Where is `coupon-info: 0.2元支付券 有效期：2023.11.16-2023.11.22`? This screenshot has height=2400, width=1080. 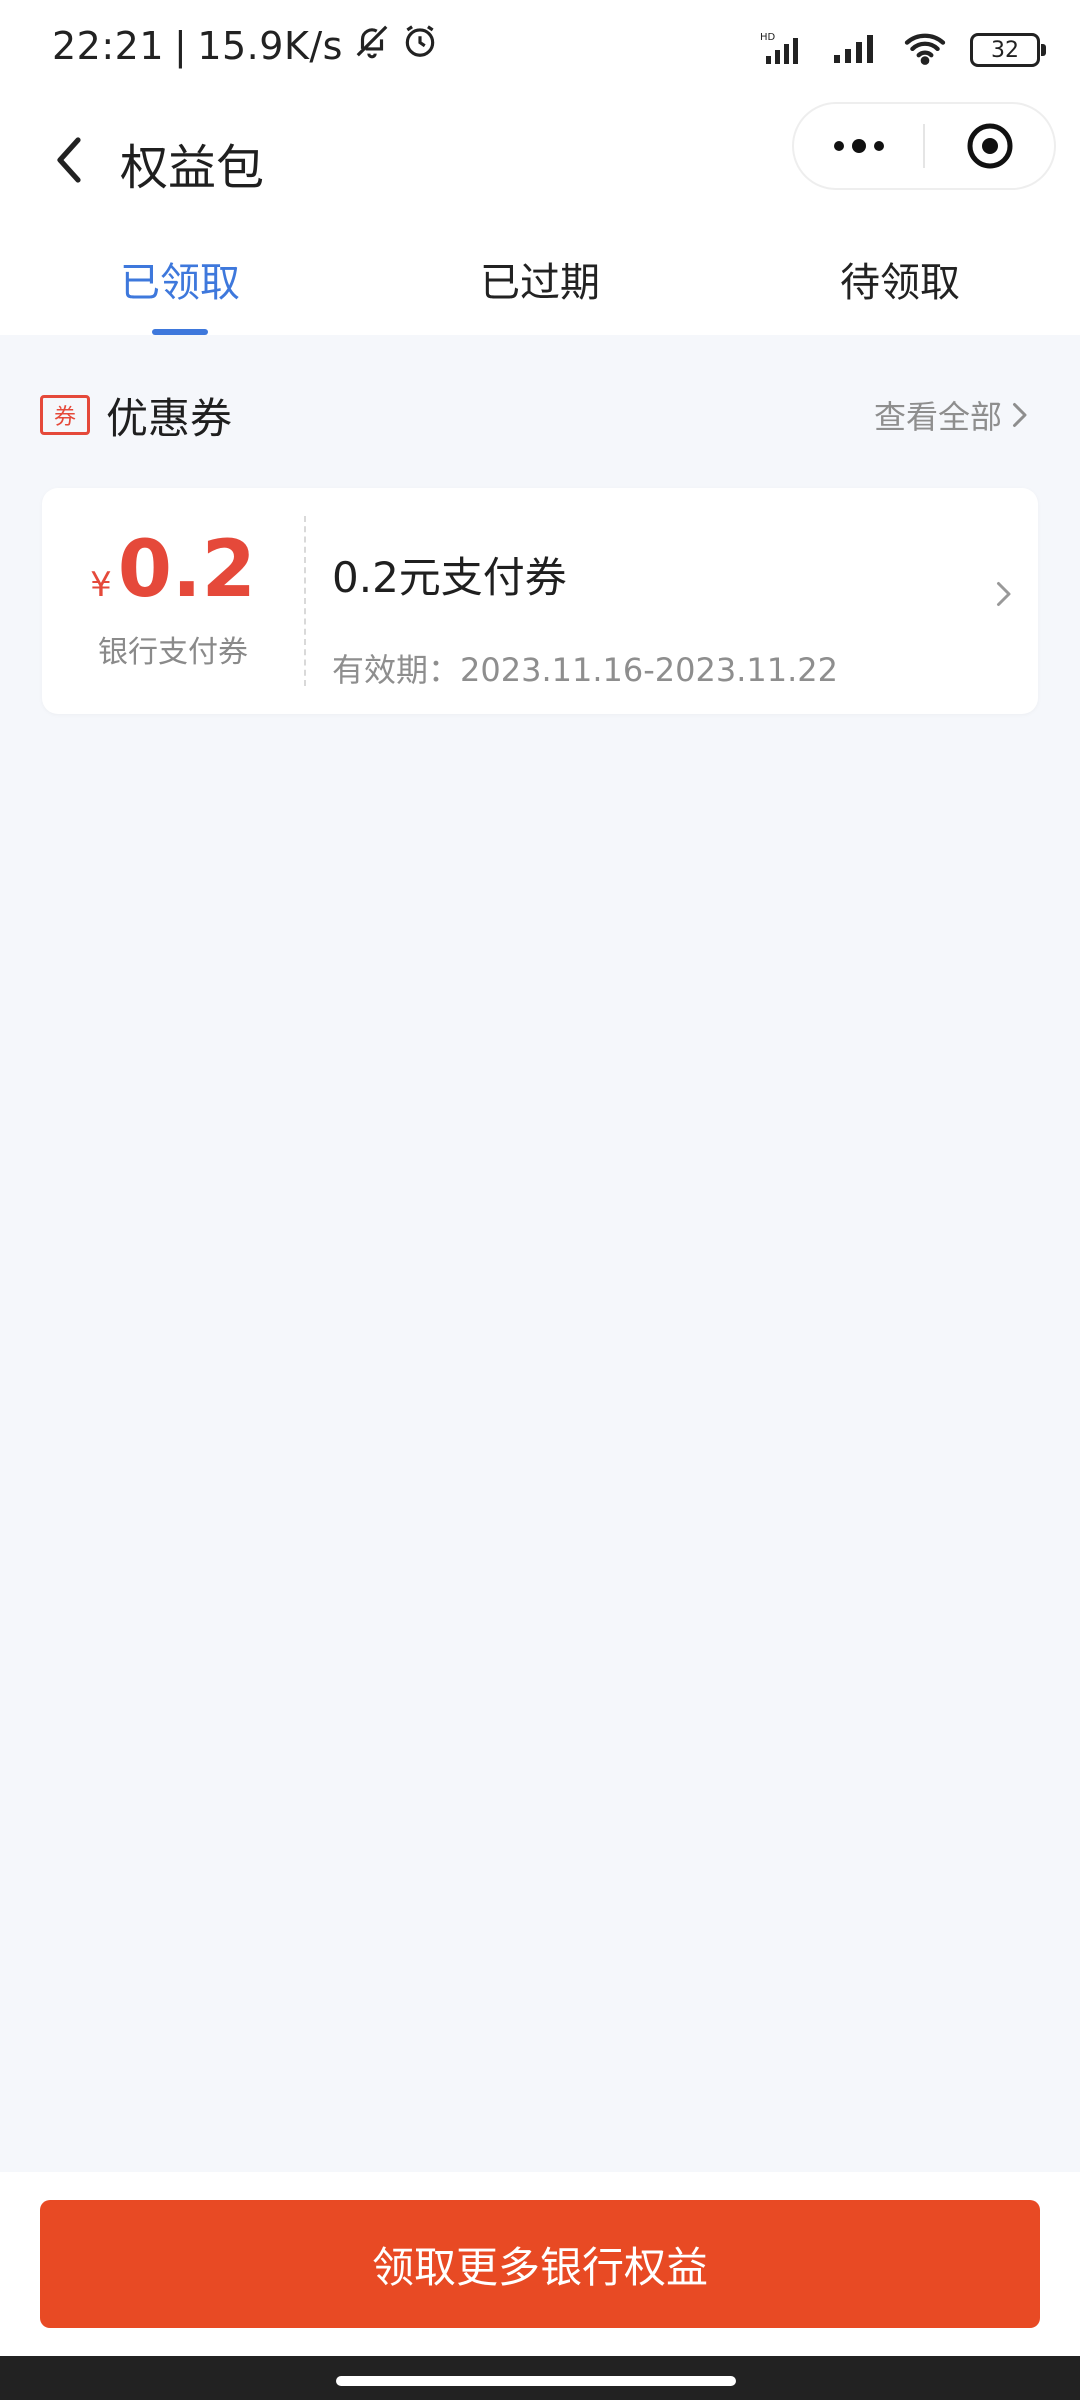 coupon-info: 0.2元支付券 有效期：2023.11.16-2023.11.22 is located at coordinates (655, 617).